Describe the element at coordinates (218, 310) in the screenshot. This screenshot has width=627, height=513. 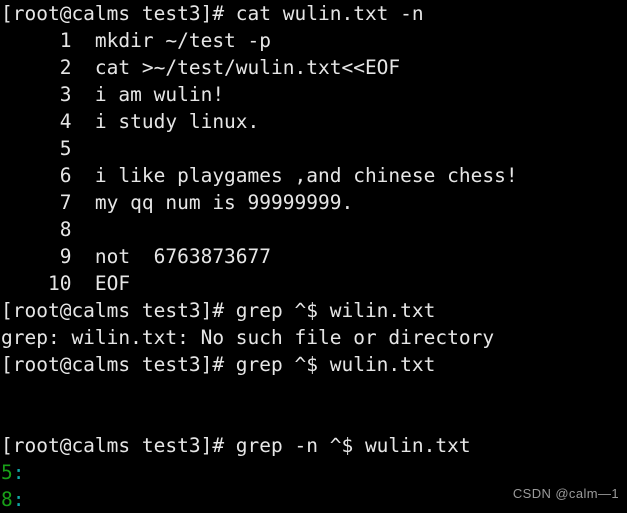
I see `terminal-line-command: [root@calms test3]# grep ^$ wilin.txt` at that location.